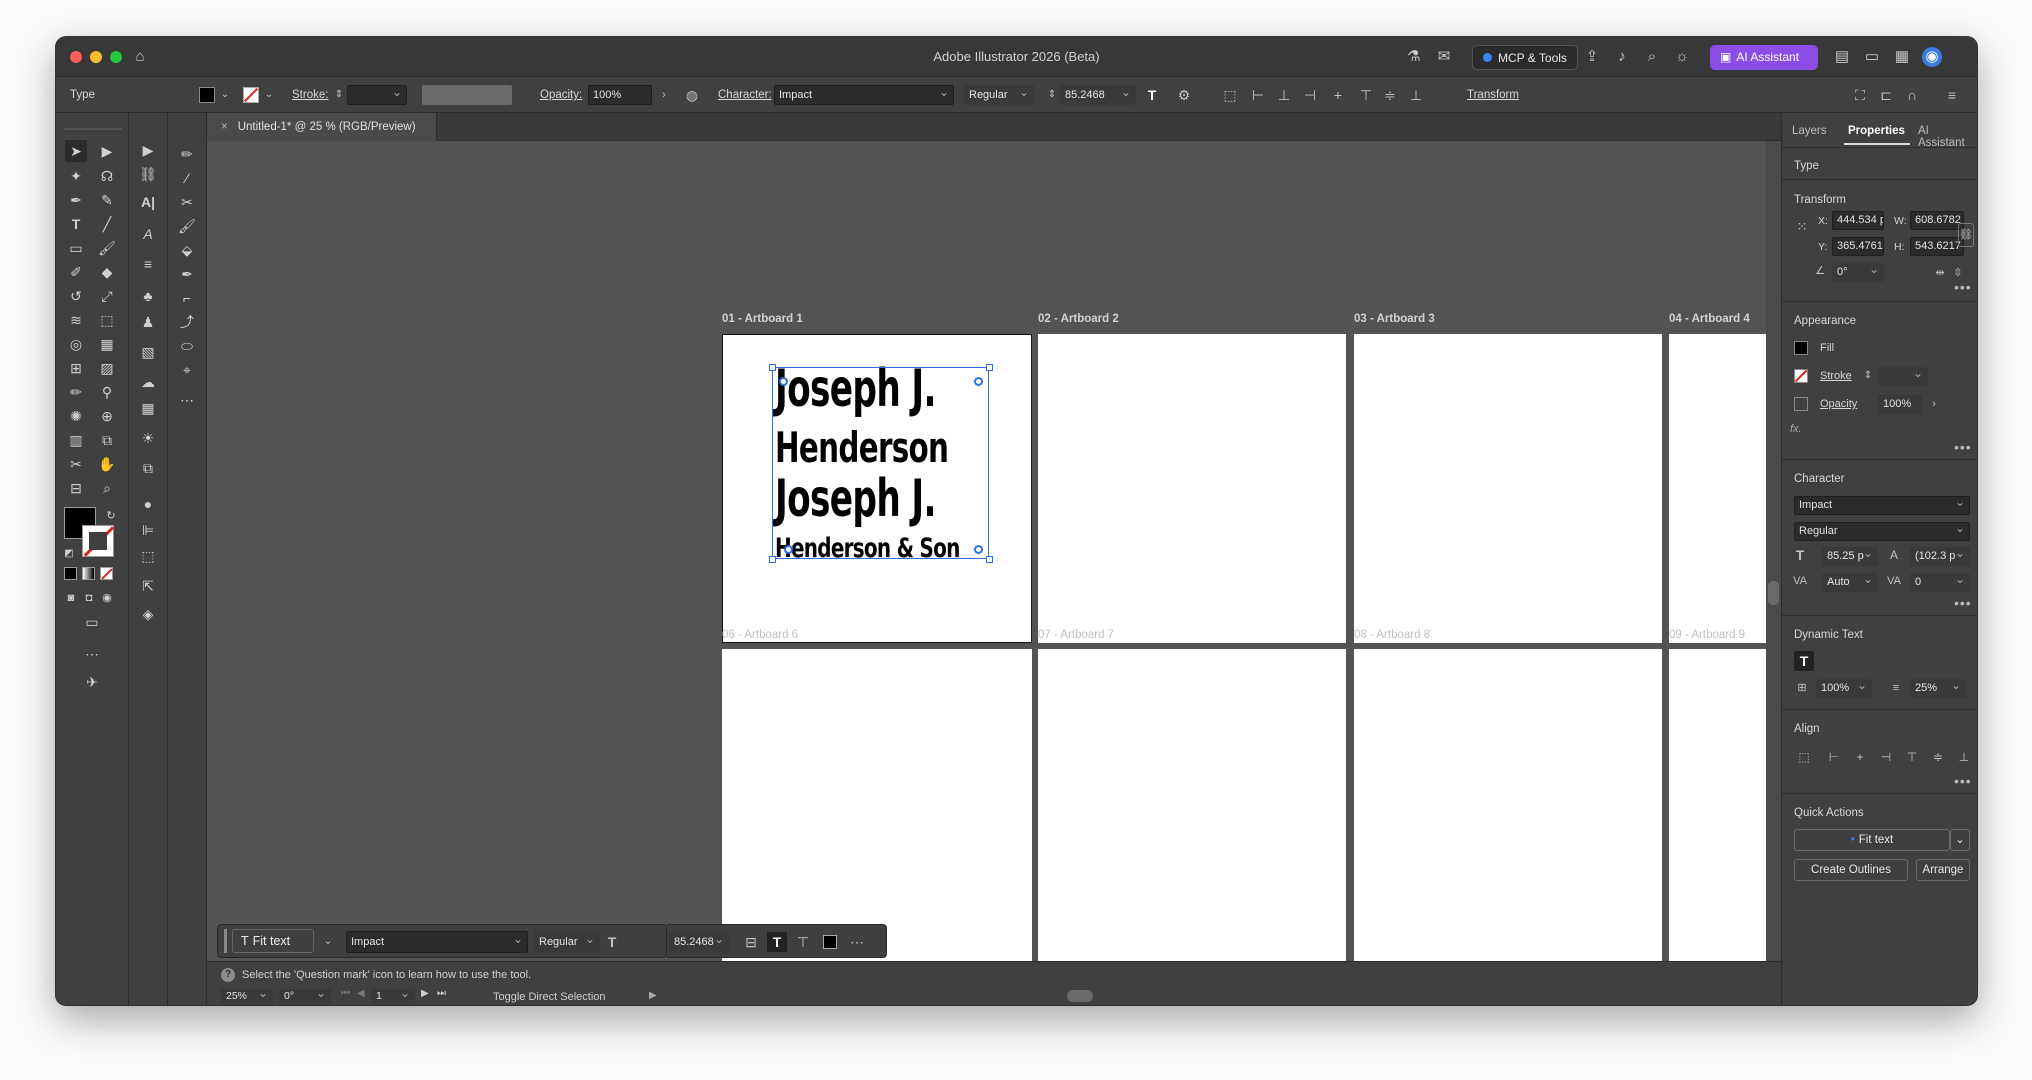  I want to click on none-mode-icon, so click(106, 573).